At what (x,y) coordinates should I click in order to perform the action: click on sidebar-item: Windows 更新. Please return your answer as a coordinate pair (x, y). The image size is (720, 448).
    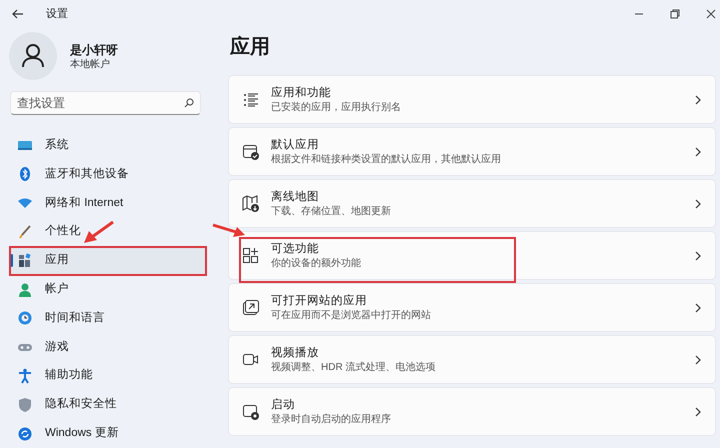
    Looking at the image, I should click on (108, 433).